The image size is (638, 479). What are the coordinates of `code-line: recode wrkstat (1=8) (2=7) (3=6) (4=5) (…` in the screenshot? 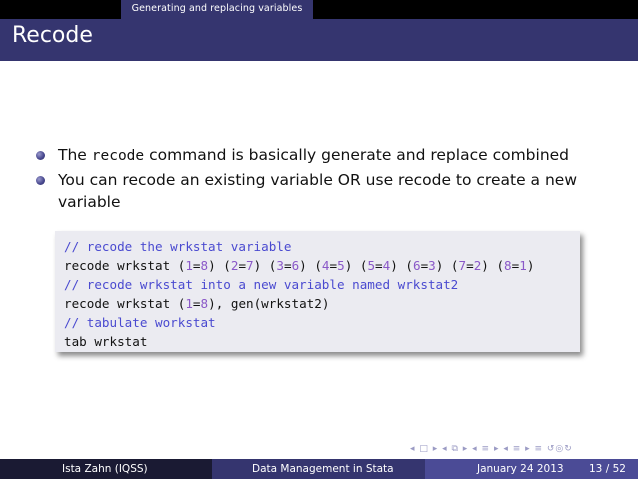 It's located at (299, 265).